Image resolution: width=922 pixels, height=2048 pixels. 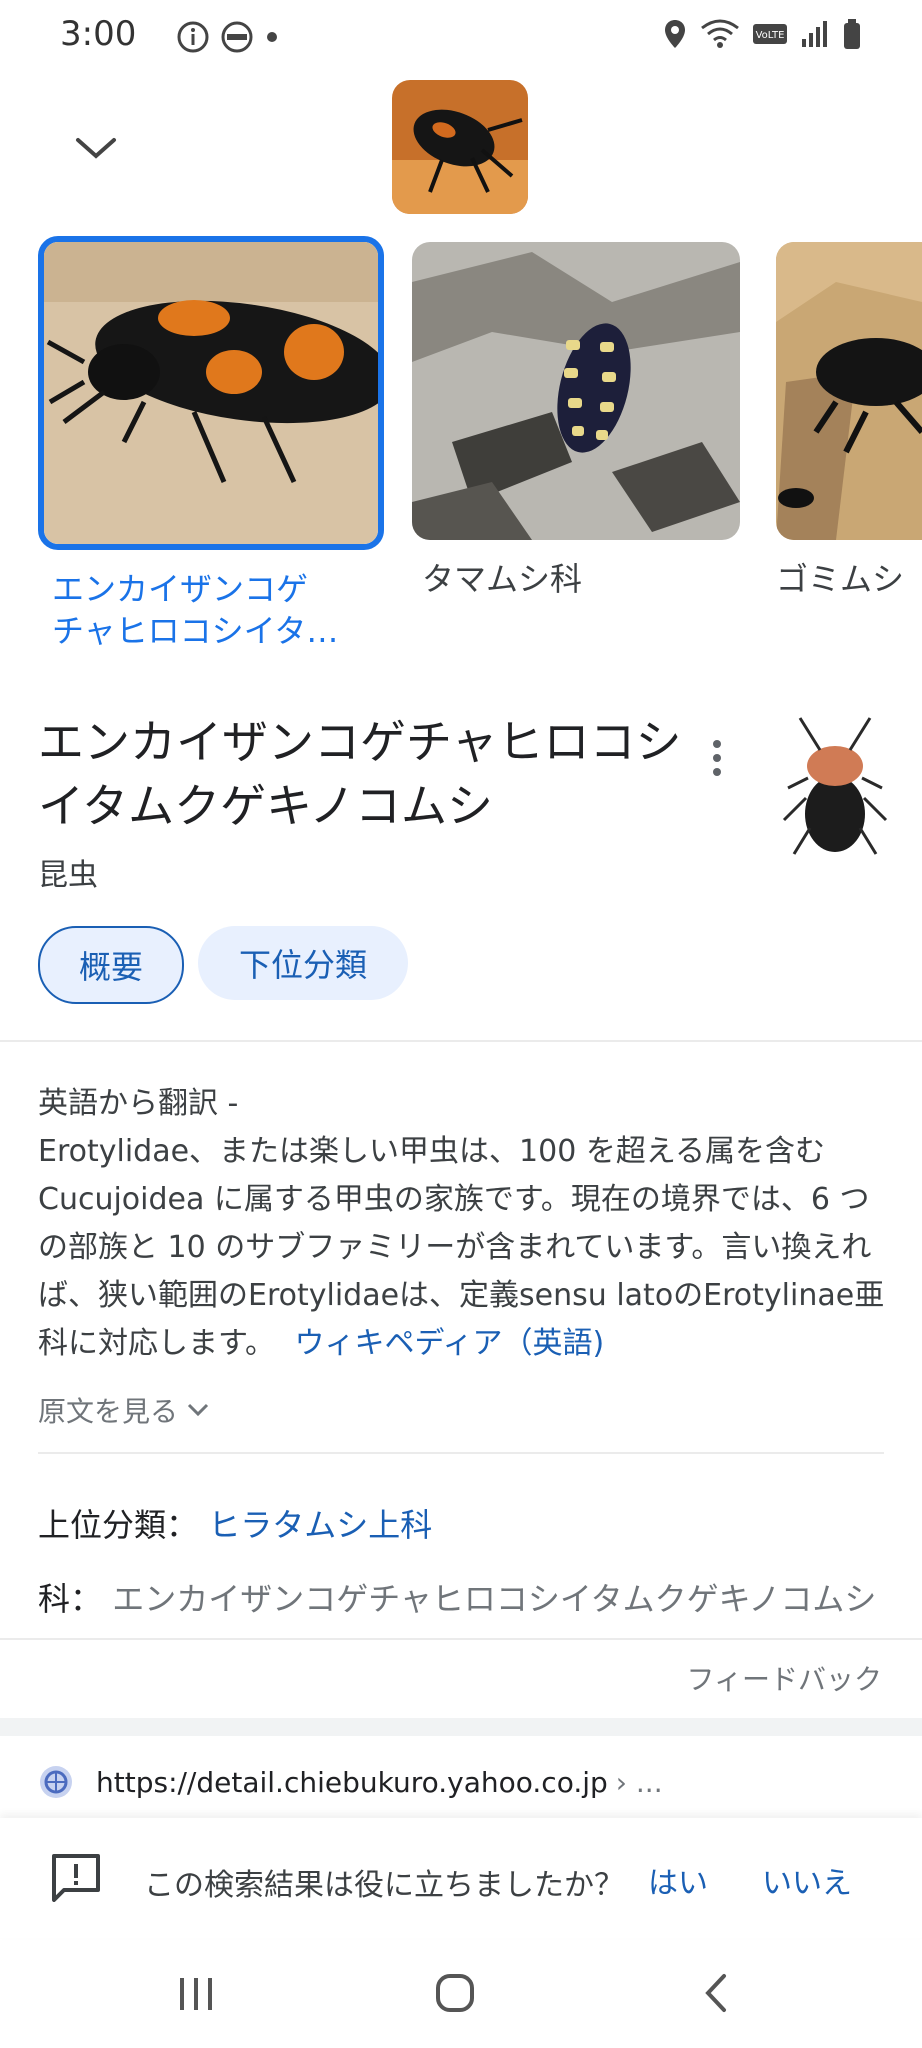 I want to click on tab-subclassification: 下位分類, so click(x=303, y=963).